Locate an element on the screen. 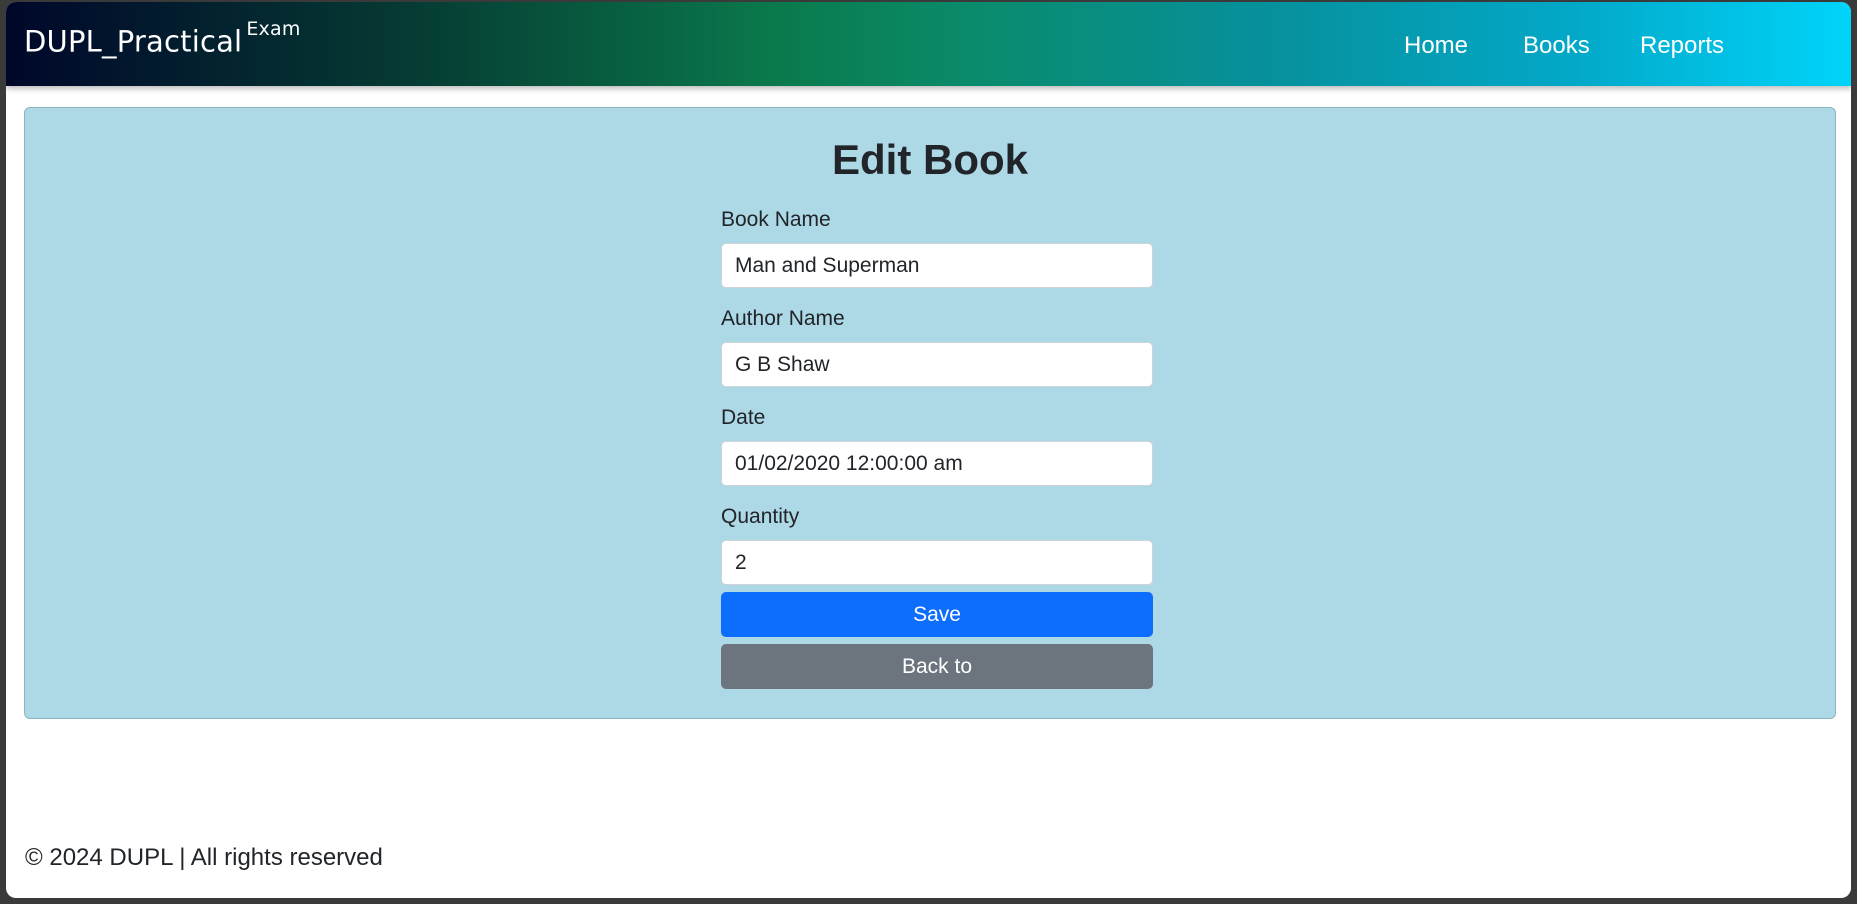 This screenshot has width=1857, height=904. book-name-input is located at coordinates (937, 265).